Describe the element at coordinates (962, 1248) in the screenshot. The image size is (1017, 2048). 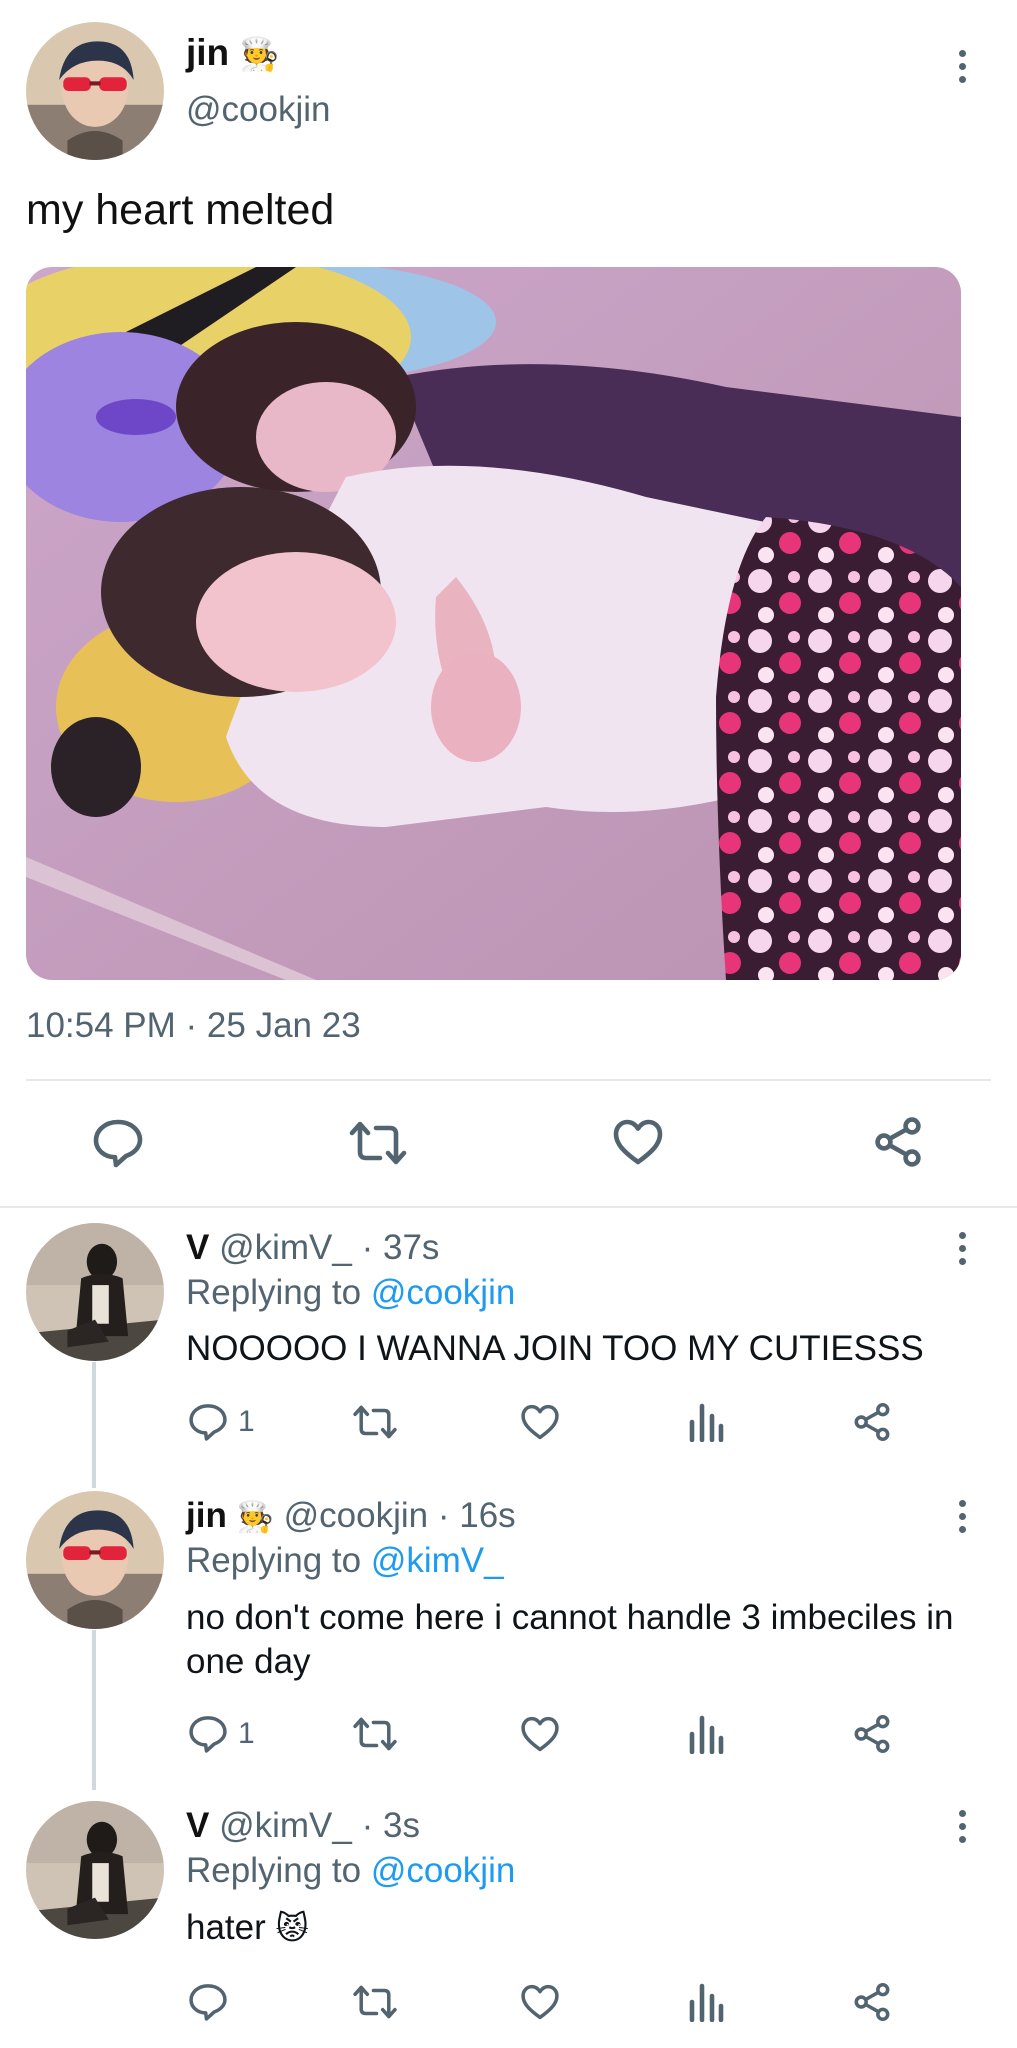
I see `reply-1-more-icon` at that location.